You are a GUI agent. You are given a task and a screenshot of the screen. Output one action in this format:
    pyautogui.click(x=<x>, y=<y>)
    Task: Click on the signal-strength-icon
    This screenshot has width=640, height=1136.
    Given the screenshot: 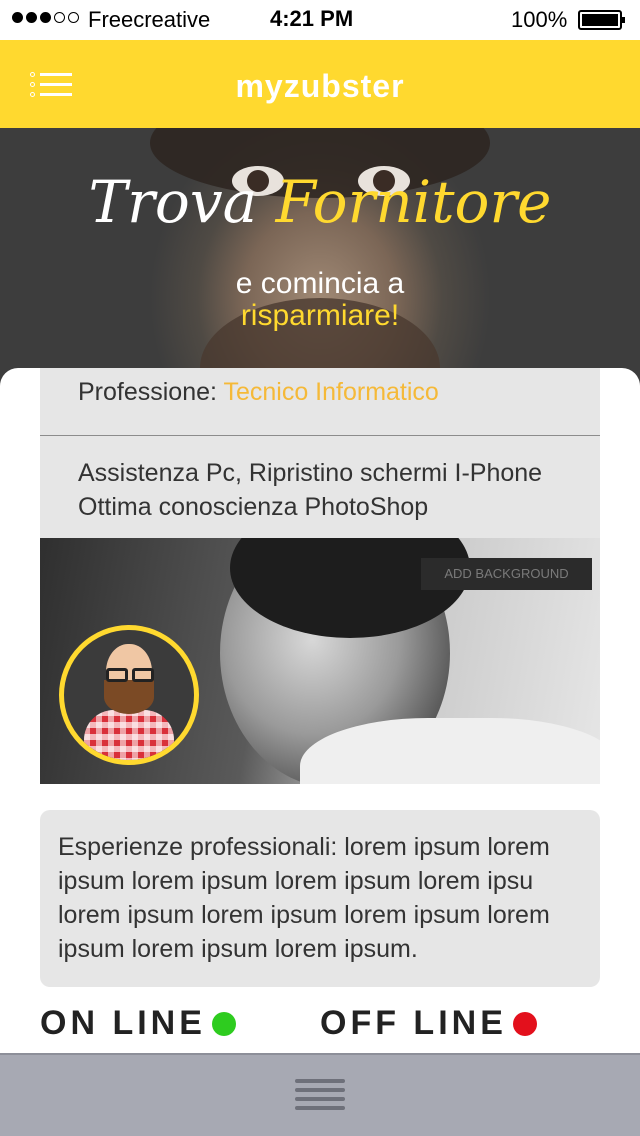 What is the action you would take?
    pyautogui.click(x=45, y=17)
    